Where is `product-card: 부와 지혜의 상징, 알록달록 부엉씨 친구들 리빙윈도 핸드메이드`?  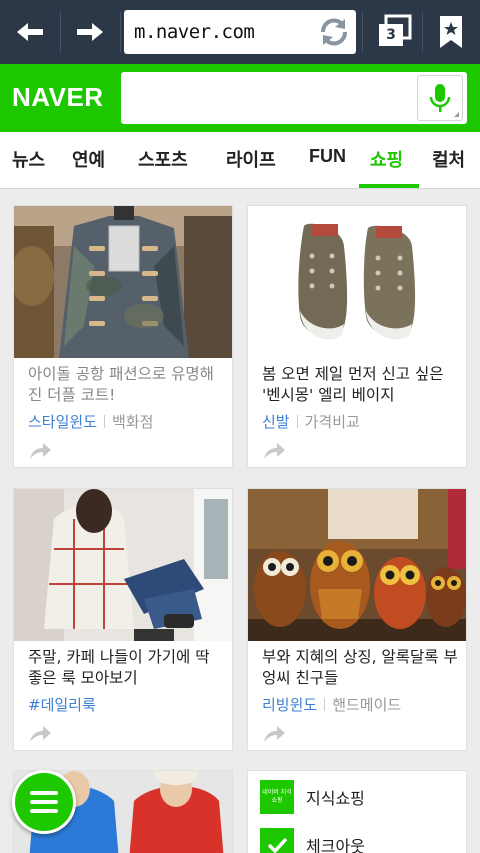 product-card: 부와 지혜의 상징, 알록달록 부엉씨 친구들 리빙윈도 핸드메이드 is located at coordinates (357, 619).